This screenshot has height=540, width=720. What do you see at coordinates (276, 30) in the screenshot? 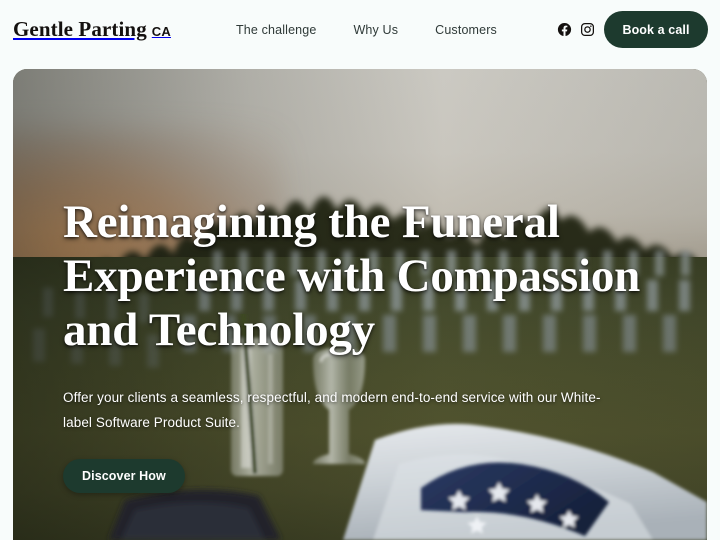
I see `nav-item-the-challenge: The challenge` at bounding box center [276, 30].